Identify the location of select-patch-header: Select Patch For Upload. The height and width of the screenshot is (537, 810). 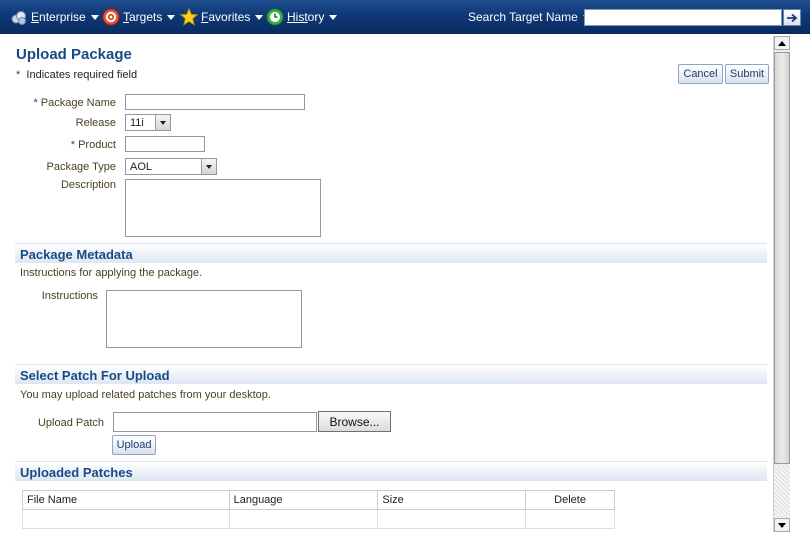
(391, 374).